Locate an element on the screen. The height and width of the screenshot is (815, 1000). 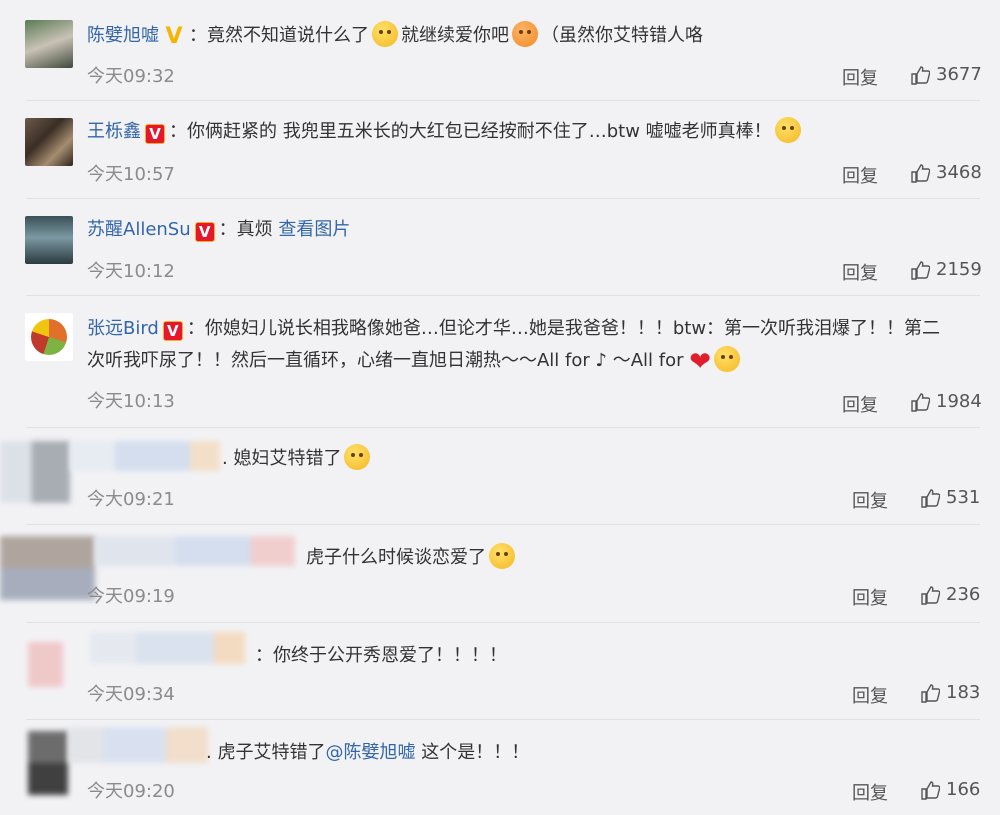
comment-text: 苏醒AllenSu V ：真烦 查看图片 is located at coordinates (523, 230).